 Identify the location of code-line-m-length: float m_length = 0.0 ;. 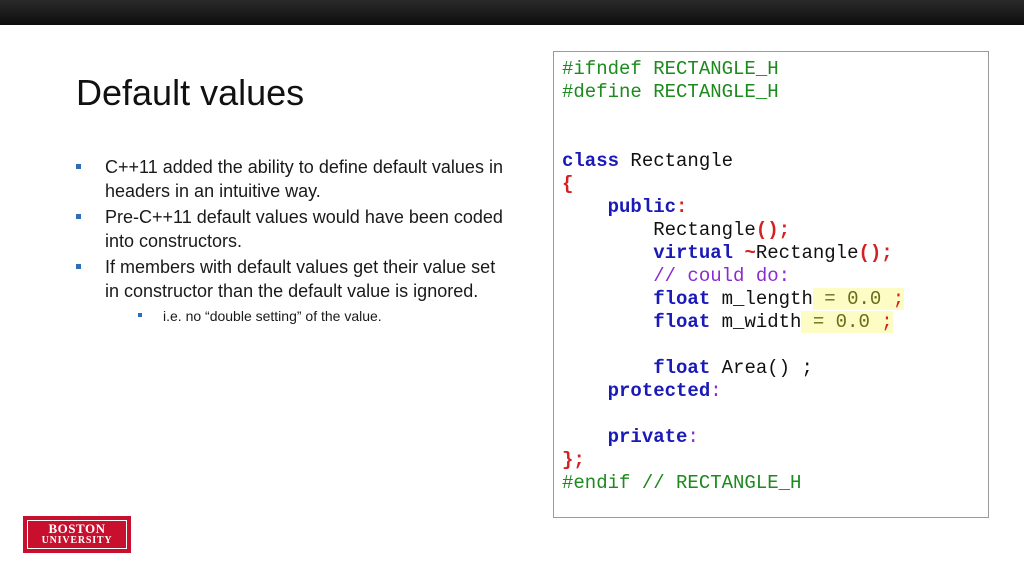
(733, 299).